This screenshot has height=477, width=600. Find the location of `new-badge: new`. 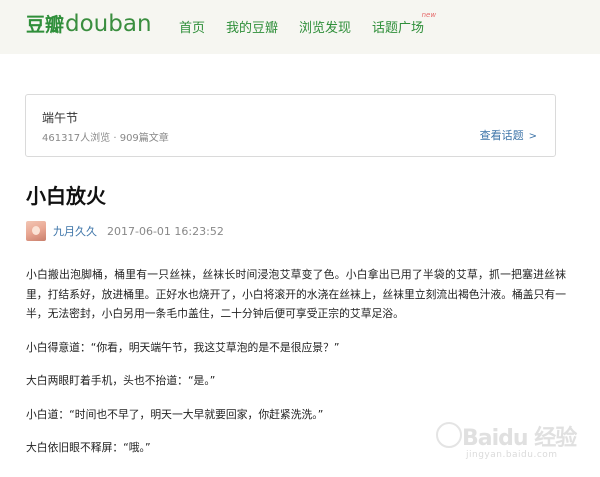

new-badge: new is located at coordinates (429, 15).